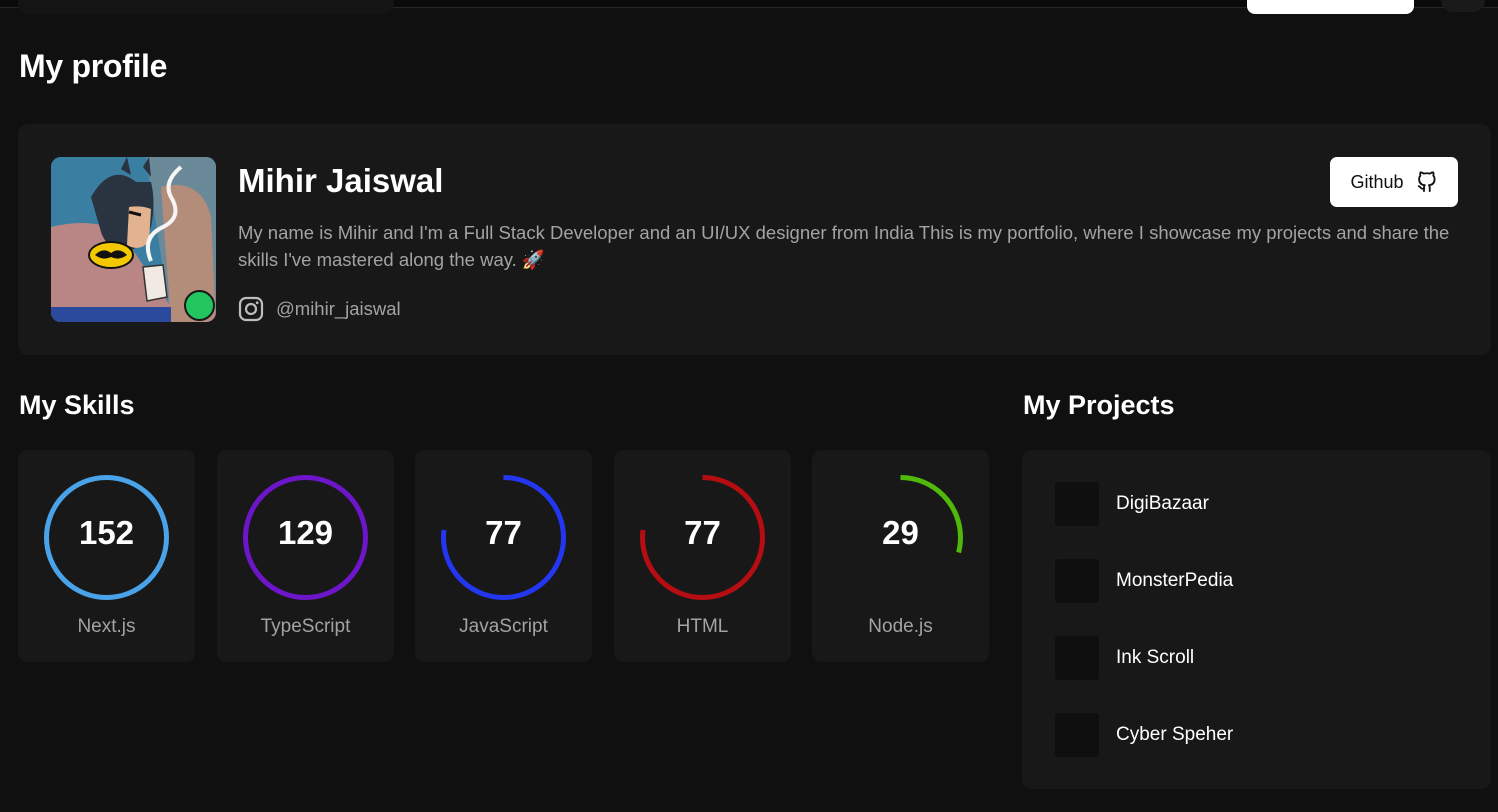  What do you see at coordinates (305, 556) in the screenshot?
I see `skill-card-typescript: 129 TypeScript` at bounding box center [305, 556].